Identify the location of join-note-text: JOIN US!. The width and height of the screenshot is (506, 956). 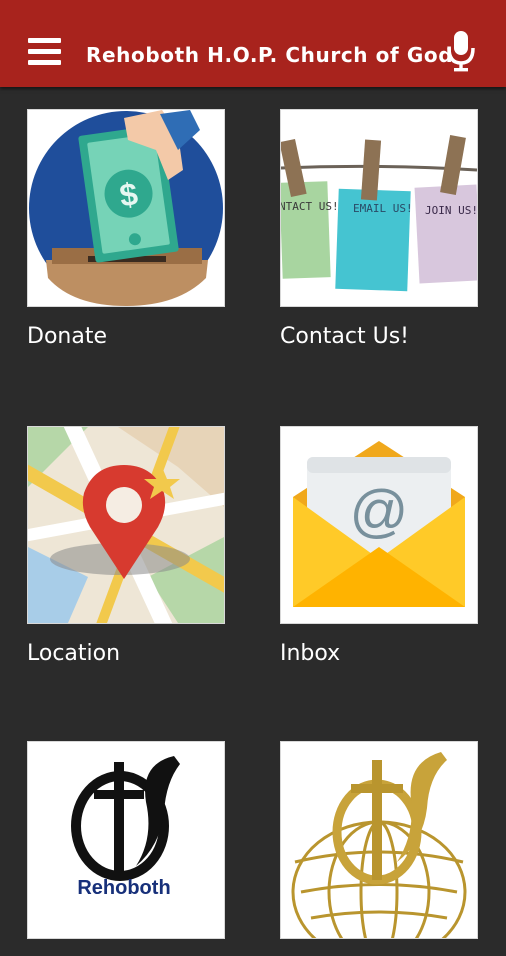
(451, 210).